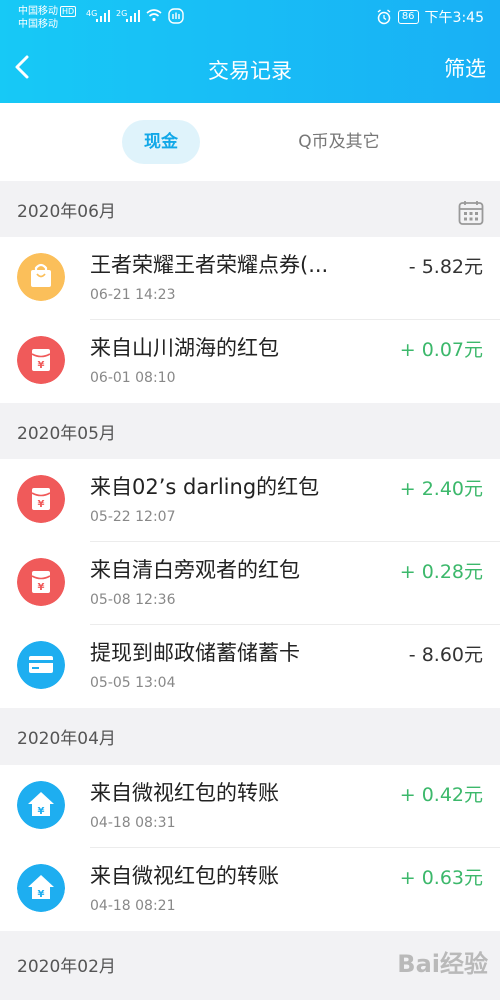 The width and height of the screenshot is (500, 1000). I want to click on app-header: 中国移动 HD 中国移动 4G 2G 86 下午3:45 交易记录 筛选, so click(250, 51).